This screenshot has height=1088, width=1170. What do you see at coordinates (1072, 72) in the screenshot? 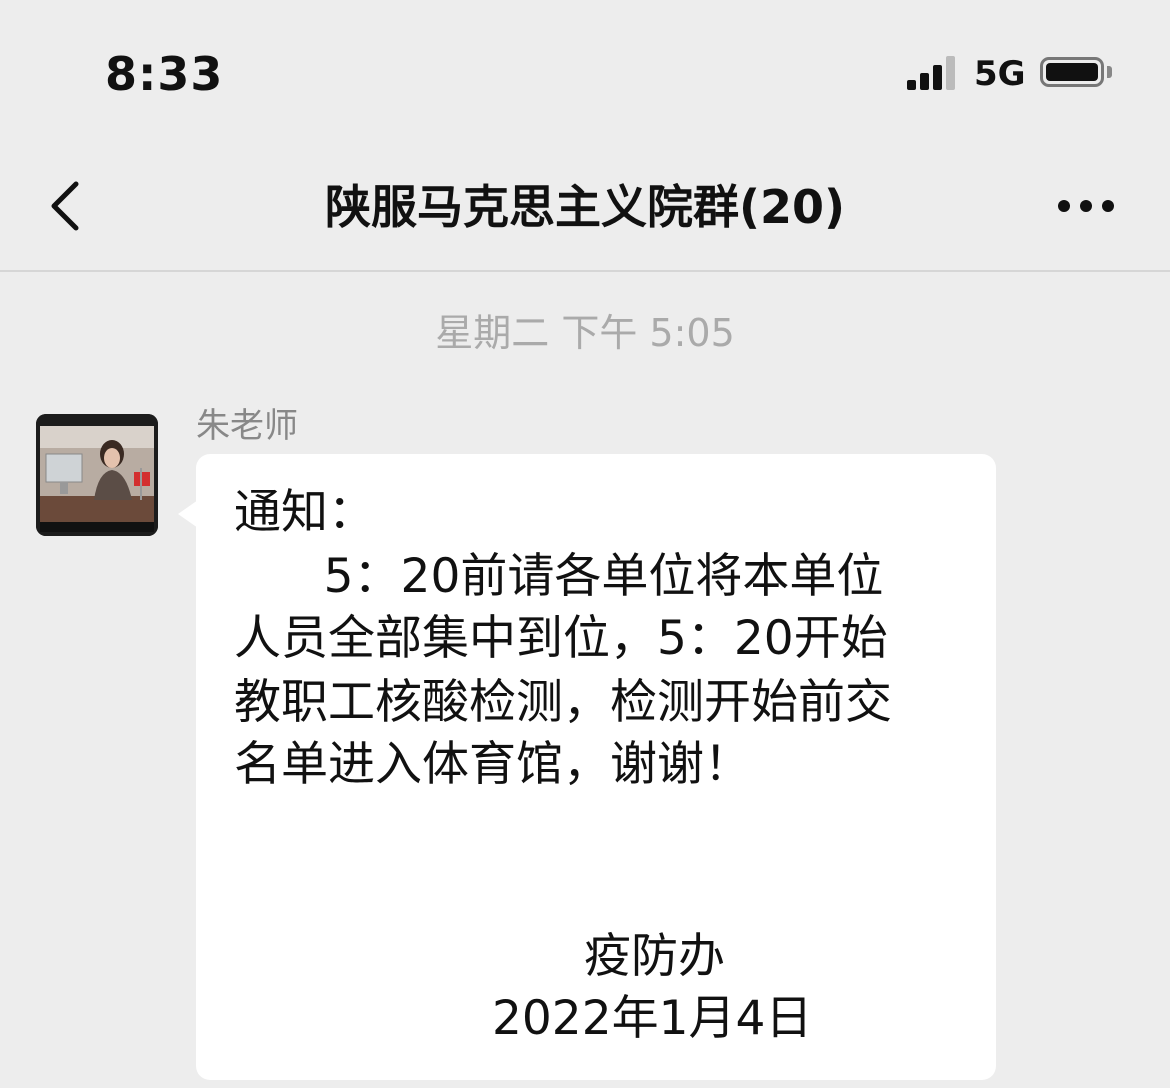
I see `battery-icon` at bounding box center [1072, 72].